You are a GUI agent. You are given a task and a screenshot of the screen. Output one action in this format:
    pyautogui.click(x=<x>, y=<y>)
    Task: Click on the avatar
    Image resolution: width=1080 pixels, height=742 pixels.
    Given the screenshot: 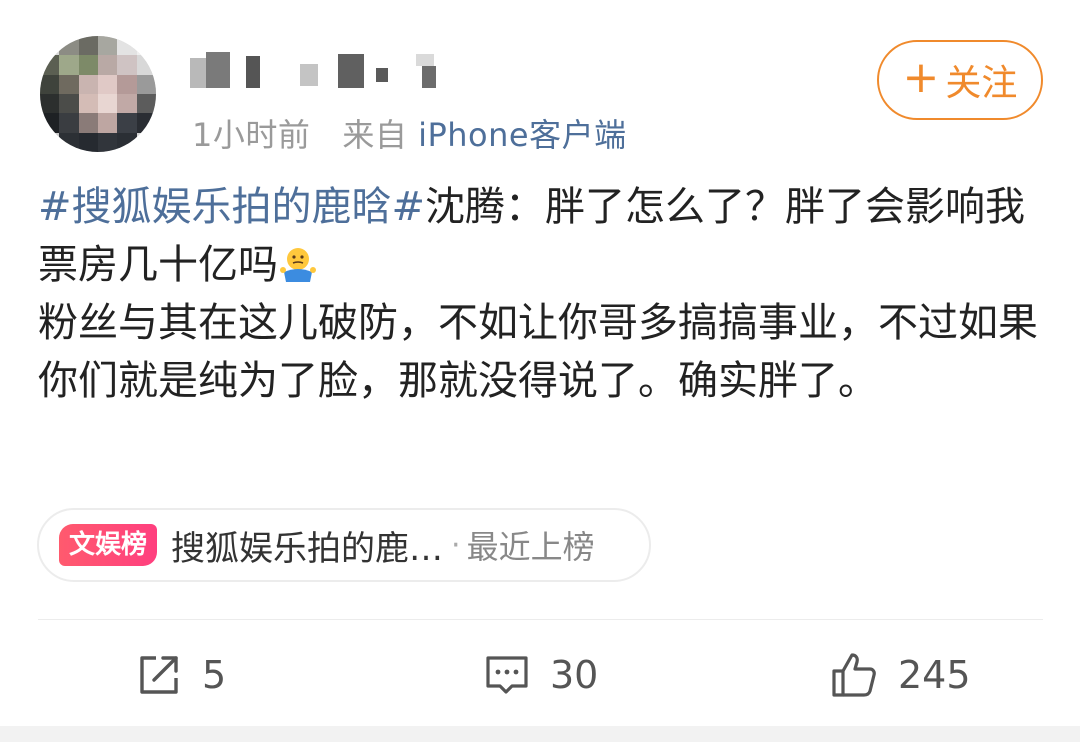 What is the action you would take?
    pyautogui.click(x=98, y=94)
    